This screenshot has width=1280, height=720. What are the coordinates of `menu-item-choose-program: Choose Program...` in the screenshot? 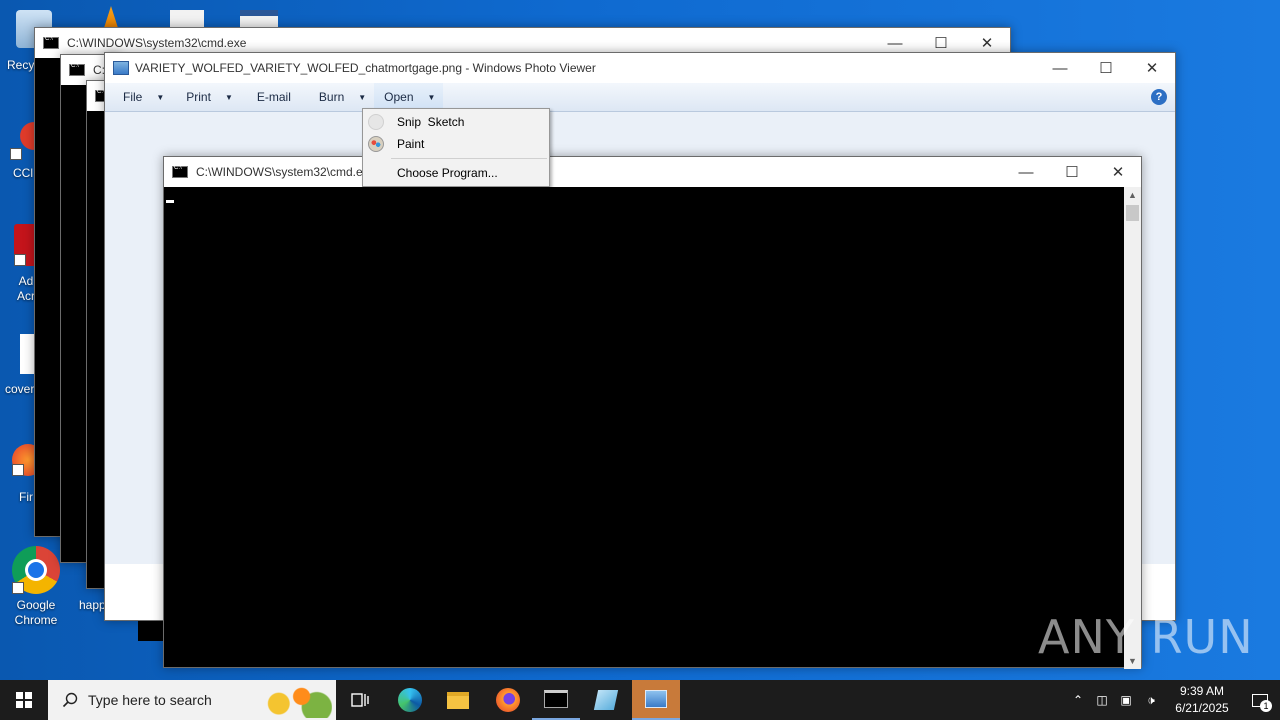 It's located at (456, 173).